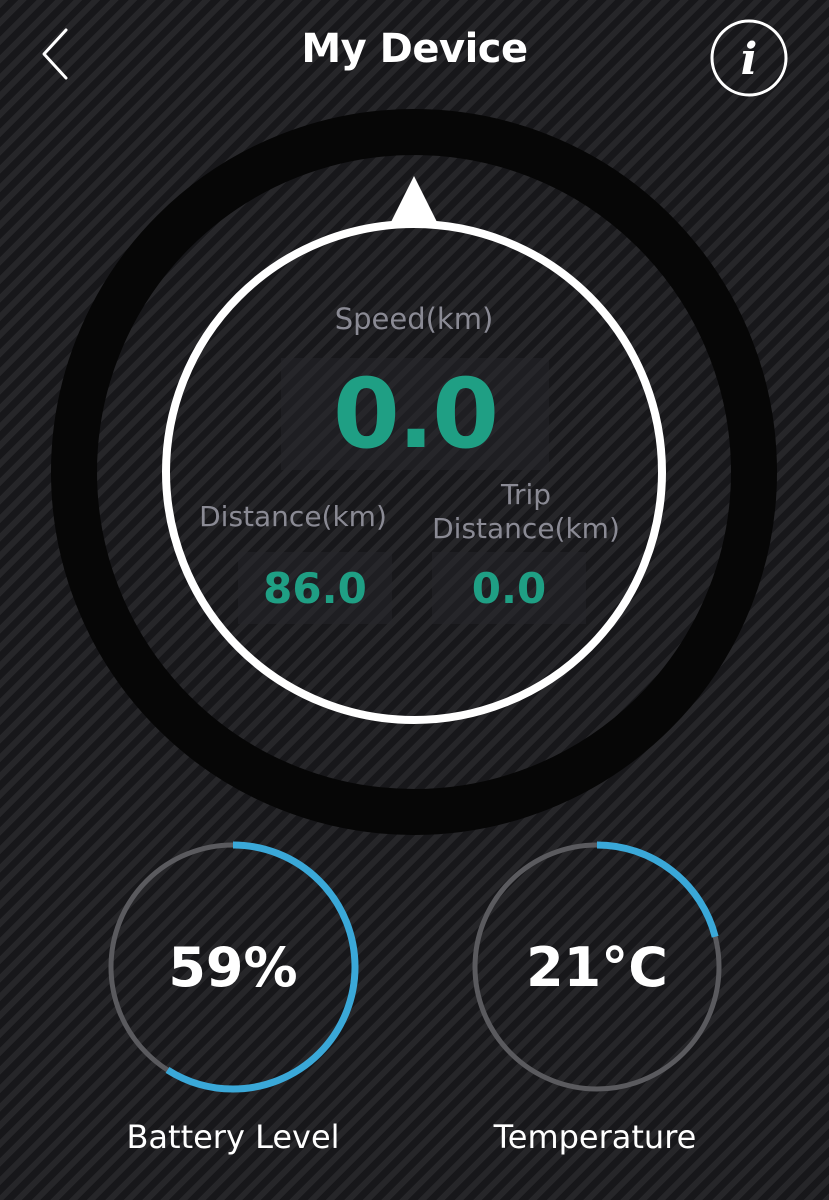 The height and width of the screenshot is (1200, 829). Describe the element at coordinates (414, 200) in the screenshot. I see `speed-pointer` at that location.